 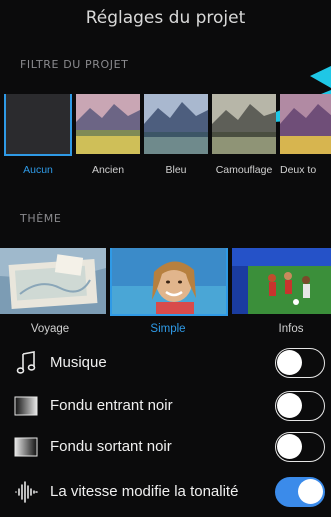 I want to click on theme-section-label: THÈME, so click(x=41, y=218).